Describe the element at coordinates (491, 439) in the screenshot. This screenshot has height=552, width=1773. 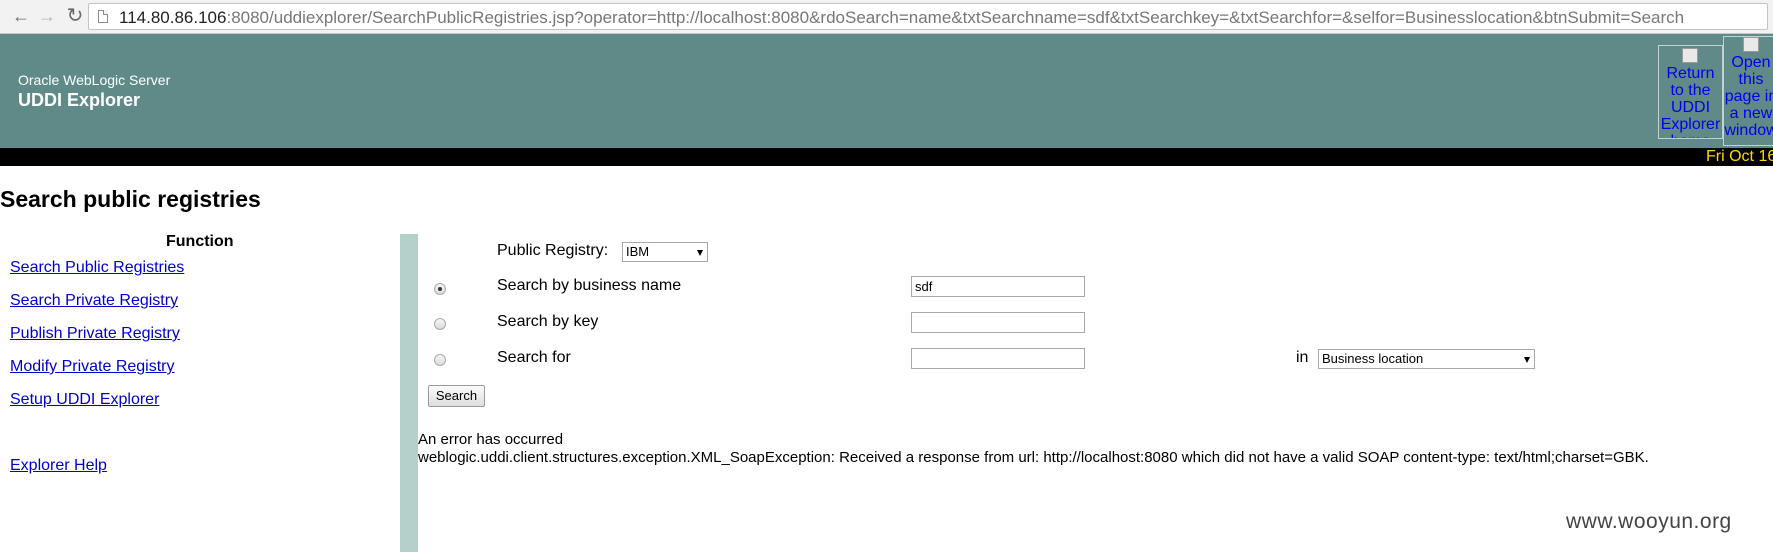
I see `error-heading: An error has occurred` at that location.